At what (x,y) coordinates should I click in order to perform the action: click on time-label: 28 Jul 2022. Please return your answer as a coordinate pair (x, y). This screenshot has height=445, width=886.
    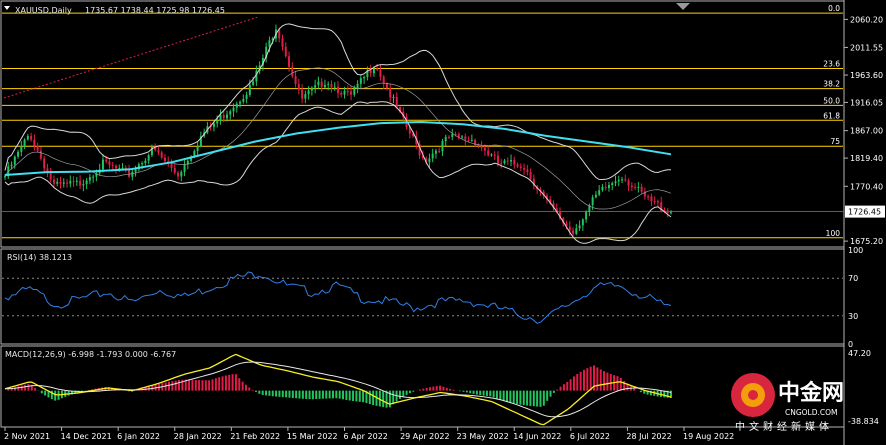
    Looking at the image, I should click on (648, 436).